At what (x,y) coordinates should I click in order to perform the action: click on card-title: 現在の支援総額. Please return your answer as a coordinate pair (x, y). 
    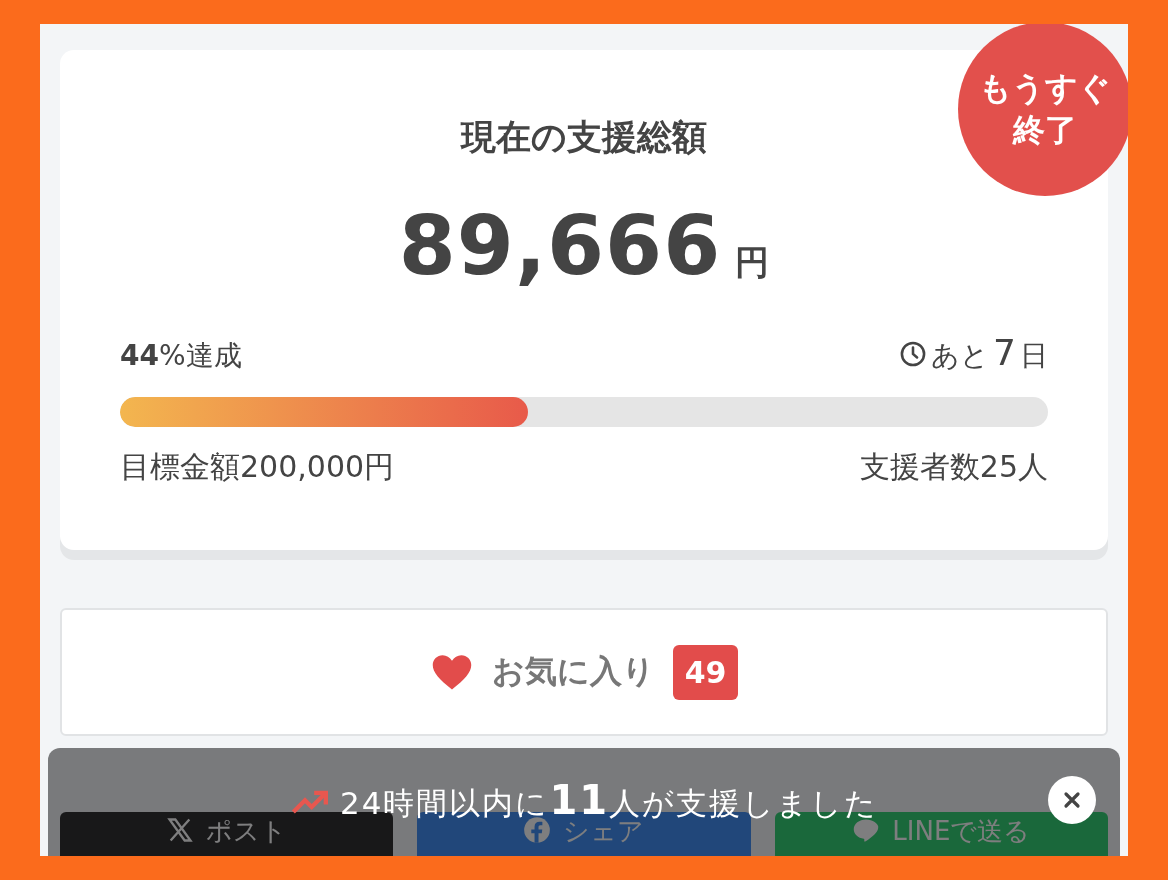
    Looking at the image, I should click on (584, 137).